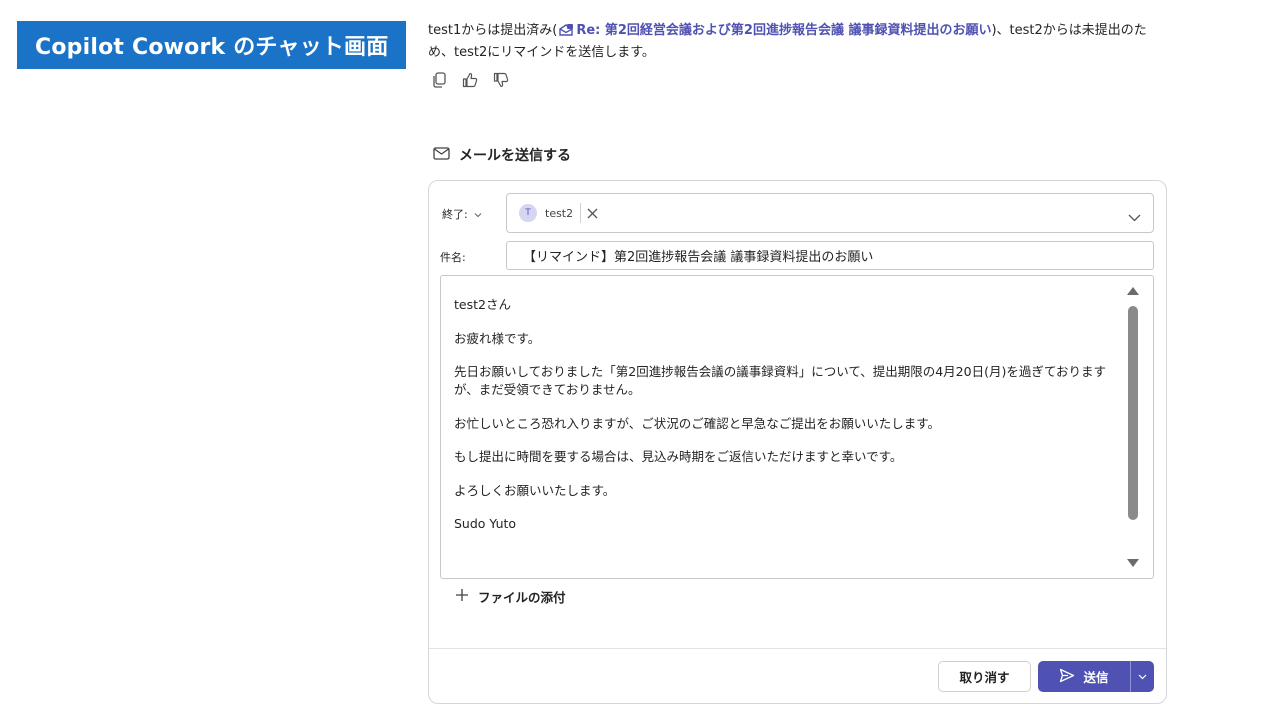 The width and height of the screenshot is (1280, 720). Describe the element at coordinates (797, 648) in the screenshot. I see `card-divider` at that location.